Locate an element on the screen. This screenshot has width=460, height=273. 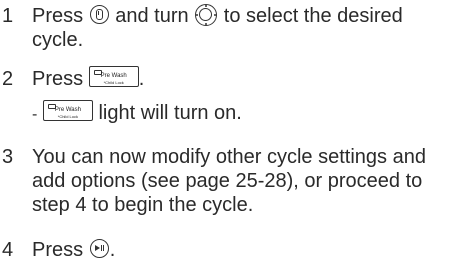
step-text-segment: cycle. is located at coordinates (58, 40).